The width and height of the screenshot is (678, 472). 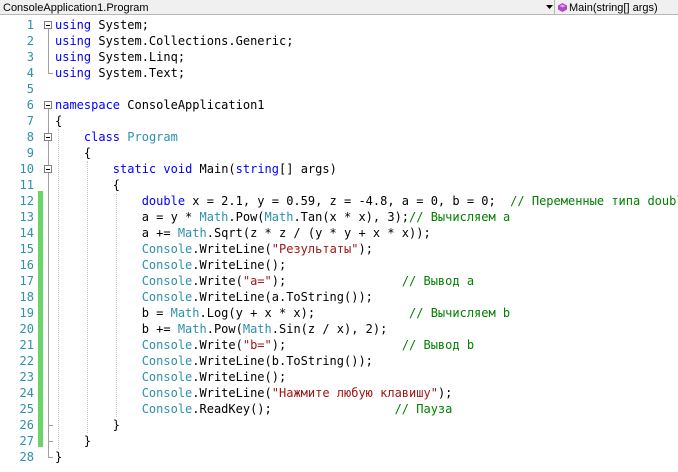 What do you see at coordinates (257, 169) in the screenshot?
I see `code-token: string` at bounding box center [257, 169].